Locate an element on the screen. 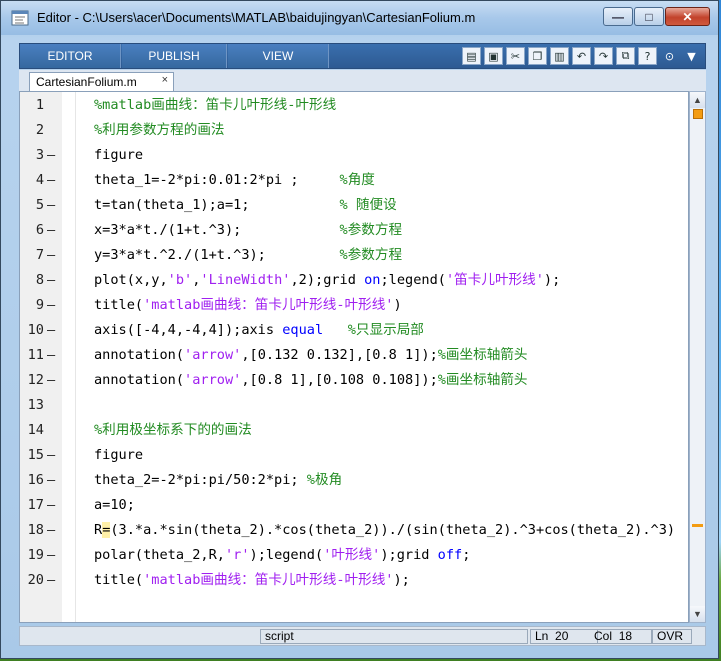  code-text: %matlab画曲线：笛卡儿叶形线-叶形线 is located at coordinates (215, 105).